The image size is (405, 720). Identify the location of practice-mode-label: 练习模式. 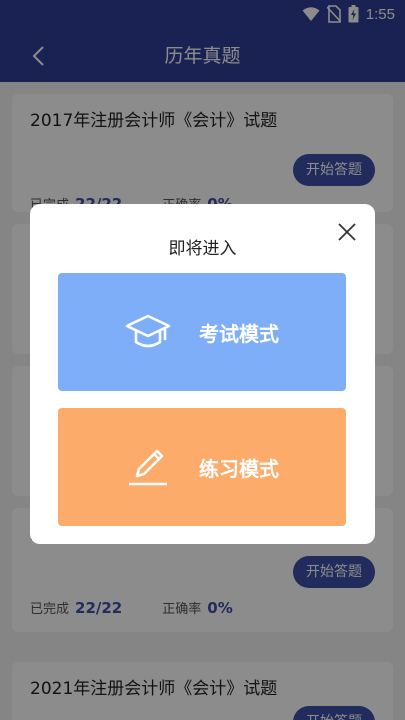
(239, 468).